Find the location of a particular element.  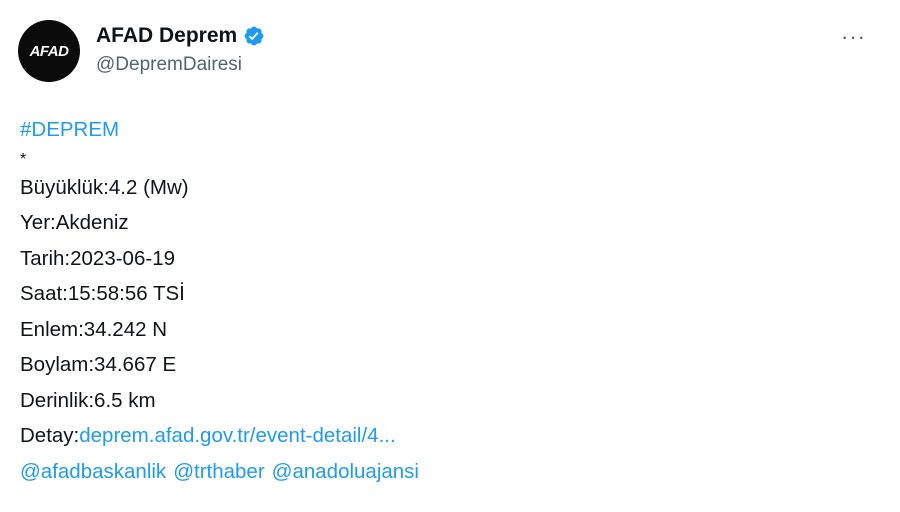

author-names: AFAD Deprem @DepremDairesi is located at coordinates (180, 50).